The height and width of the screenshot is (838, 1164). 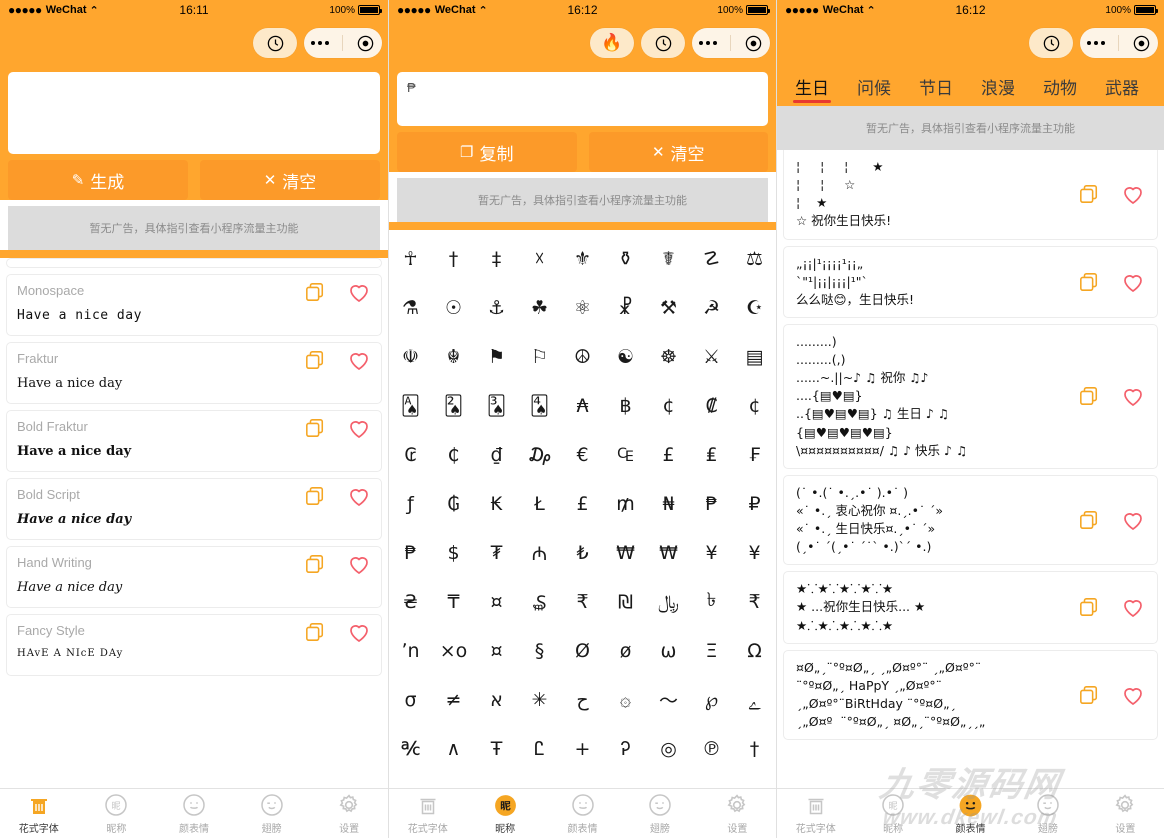 I want to click on symbol-cell: ₱, so click(x=410, y=552).